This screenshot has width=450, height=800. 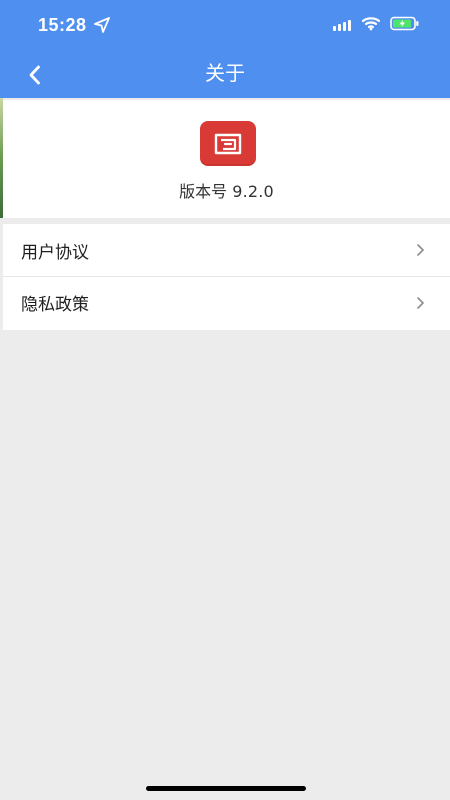 What do you see at coordinates (203, 191) in the screenshot?
I see `version-label: 版本号` at bounding box center [203, 191].